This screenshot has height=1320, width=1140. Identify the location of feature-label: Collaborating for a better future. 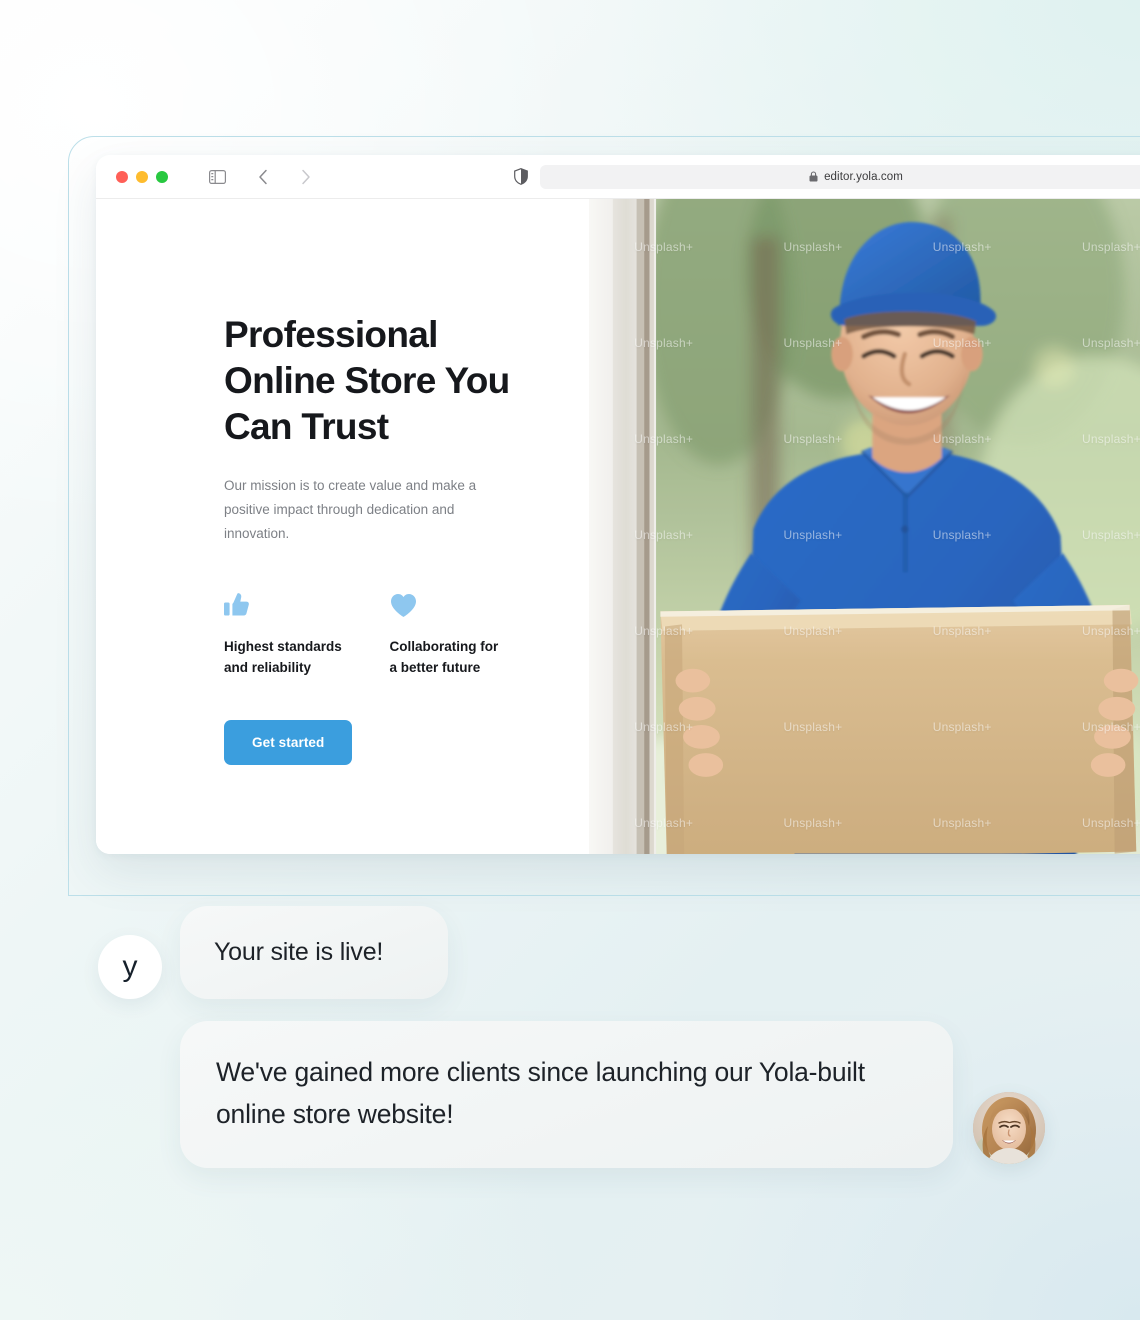
(444, 657).